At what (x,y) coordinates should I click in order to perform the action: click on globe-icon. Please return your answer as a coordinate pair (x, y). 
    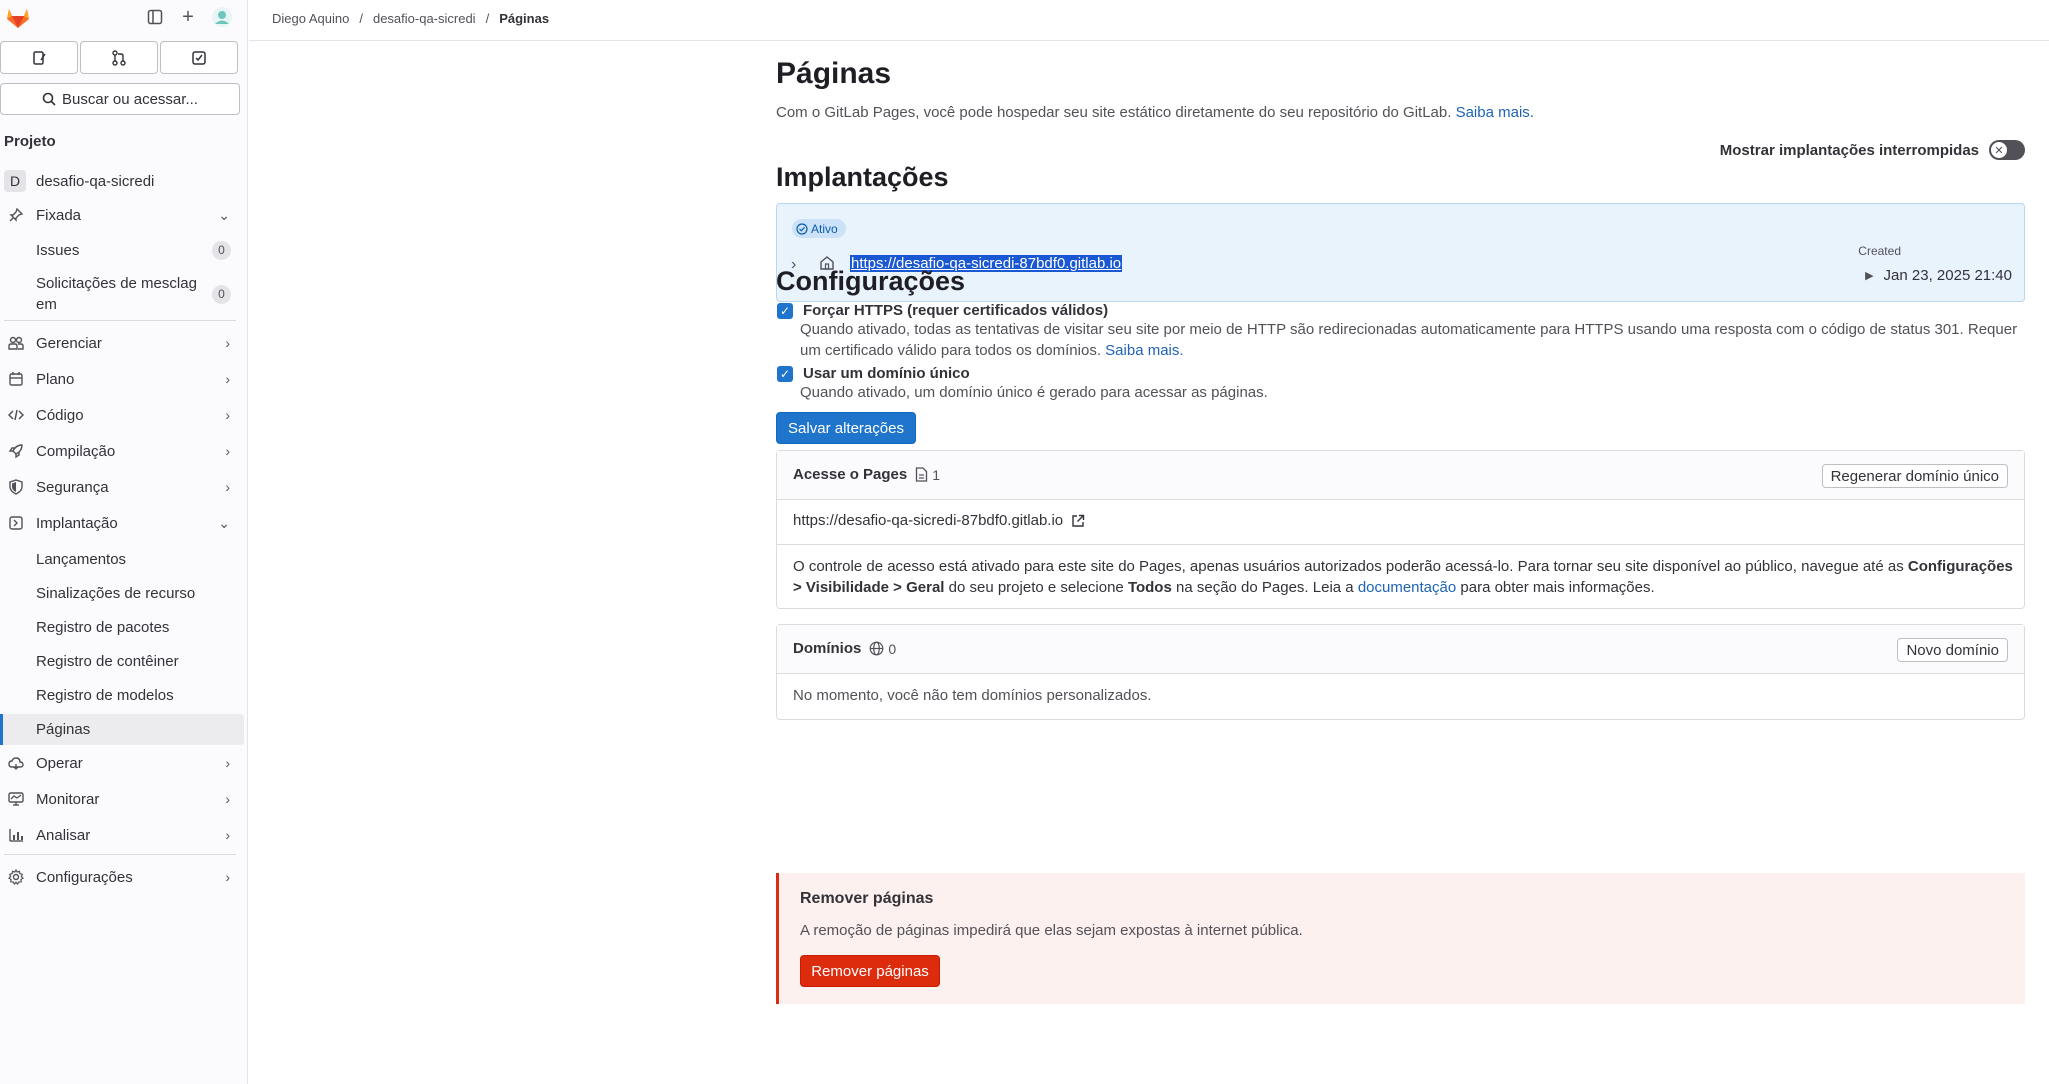
    Looking at the image, I should click on (876, 648).